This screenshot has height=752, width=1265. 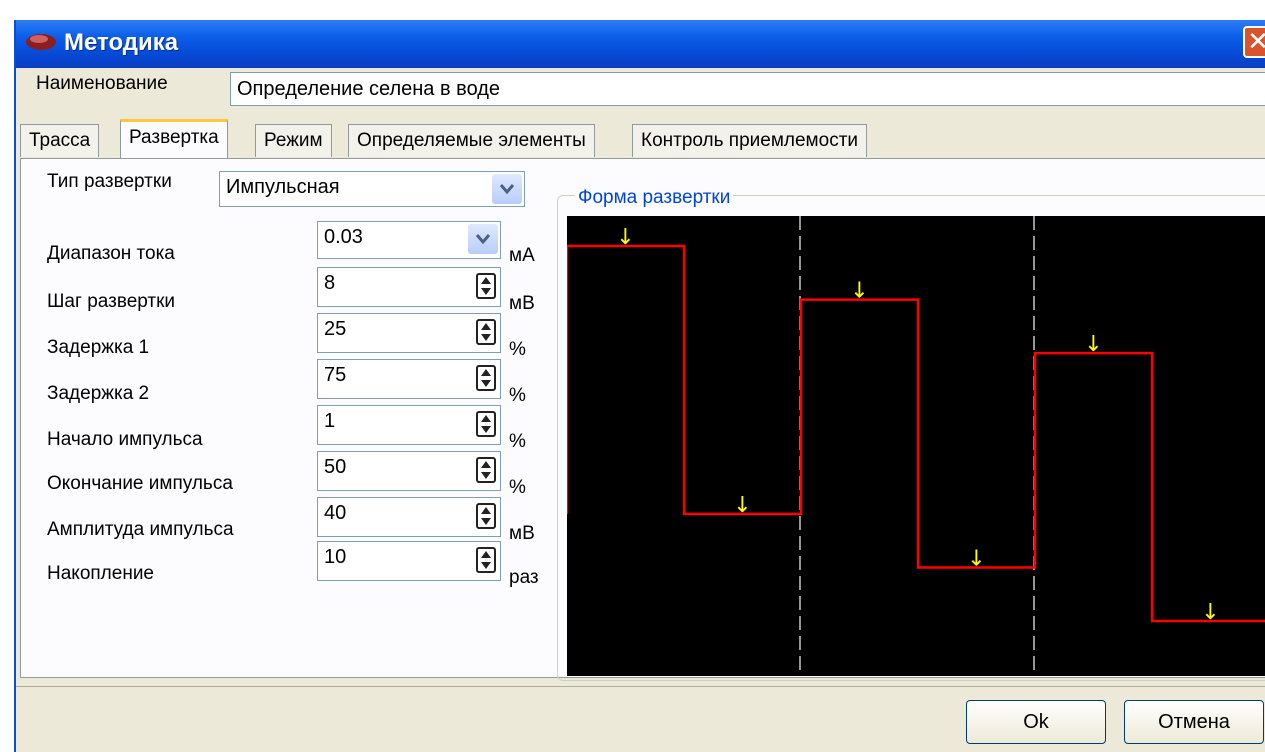 I want to click on pulse-amplitude-spinner: 40, so click(x=409, y=517).